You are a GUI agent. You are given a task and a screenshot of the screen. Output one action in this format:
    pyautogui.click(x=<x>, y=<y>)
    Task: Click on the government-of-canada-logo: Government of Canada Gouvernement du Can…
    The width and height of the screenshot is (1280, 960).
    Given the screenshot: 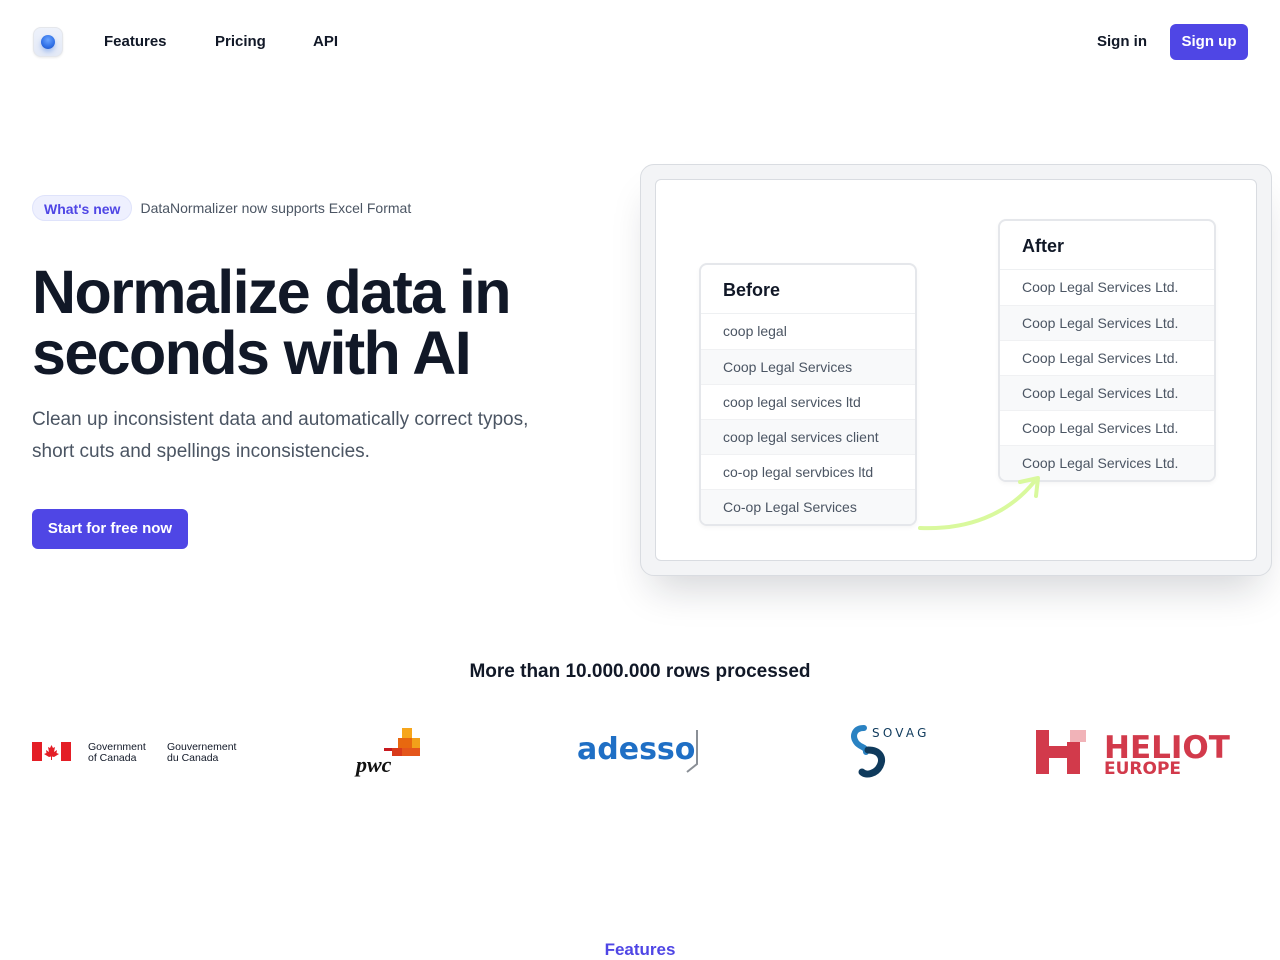 What is the action you would take?
    pyautogui.click(x=134, y=752)
    